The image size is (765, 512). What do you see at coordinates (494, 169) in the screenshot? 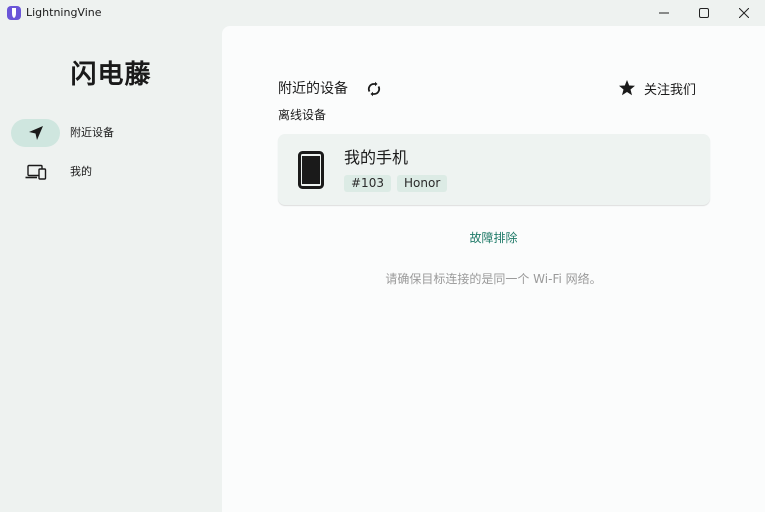
I see `device-card: 我的手机 #103 Honor` at bounding box center [494, 169].